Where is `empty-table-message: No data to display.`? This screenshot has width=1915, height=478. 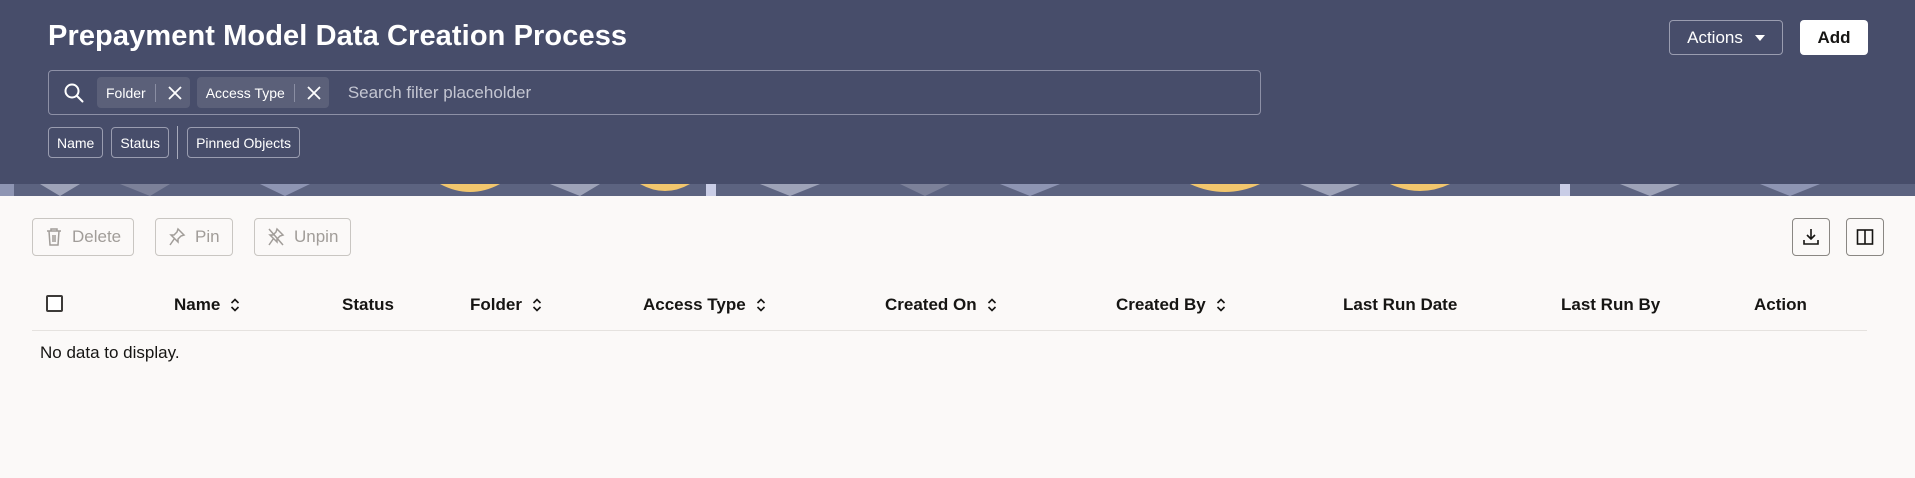
empty-table-message: No data to display. is located at coordinates (110, 352).